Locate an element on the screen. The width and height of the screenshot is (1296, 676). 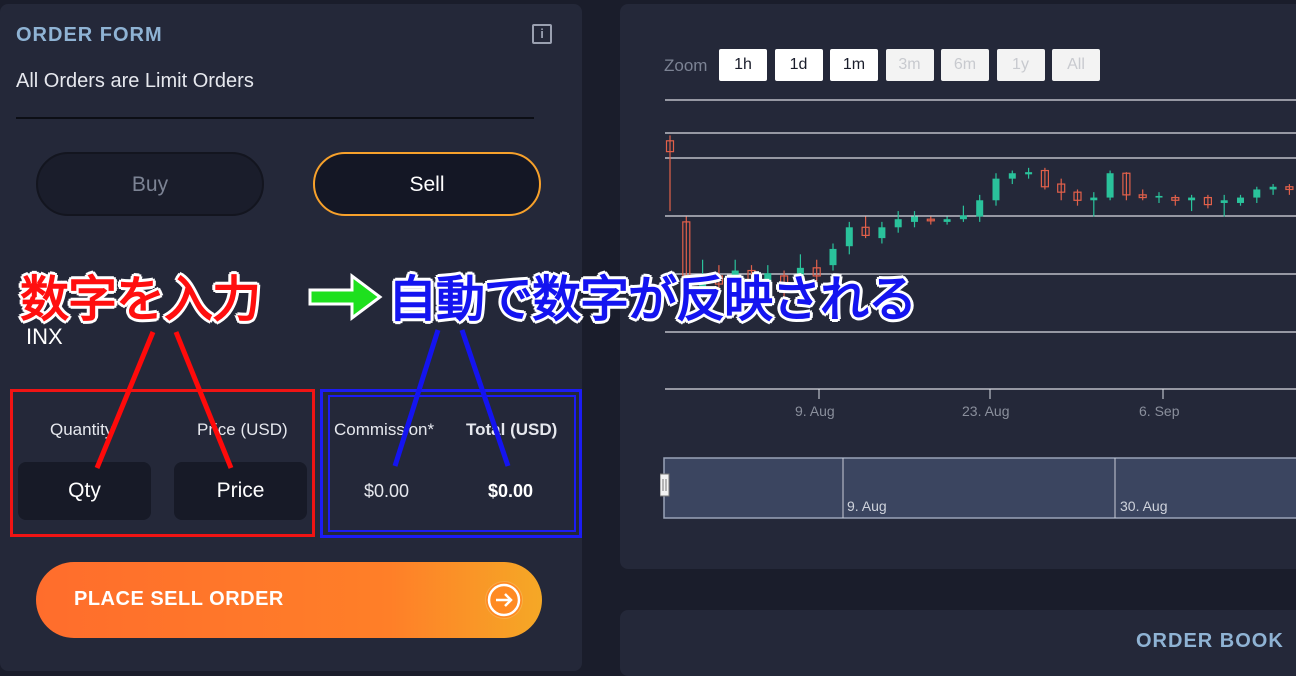
annotation-input-note: 数字を入力 is located at coordinates (140, 300).